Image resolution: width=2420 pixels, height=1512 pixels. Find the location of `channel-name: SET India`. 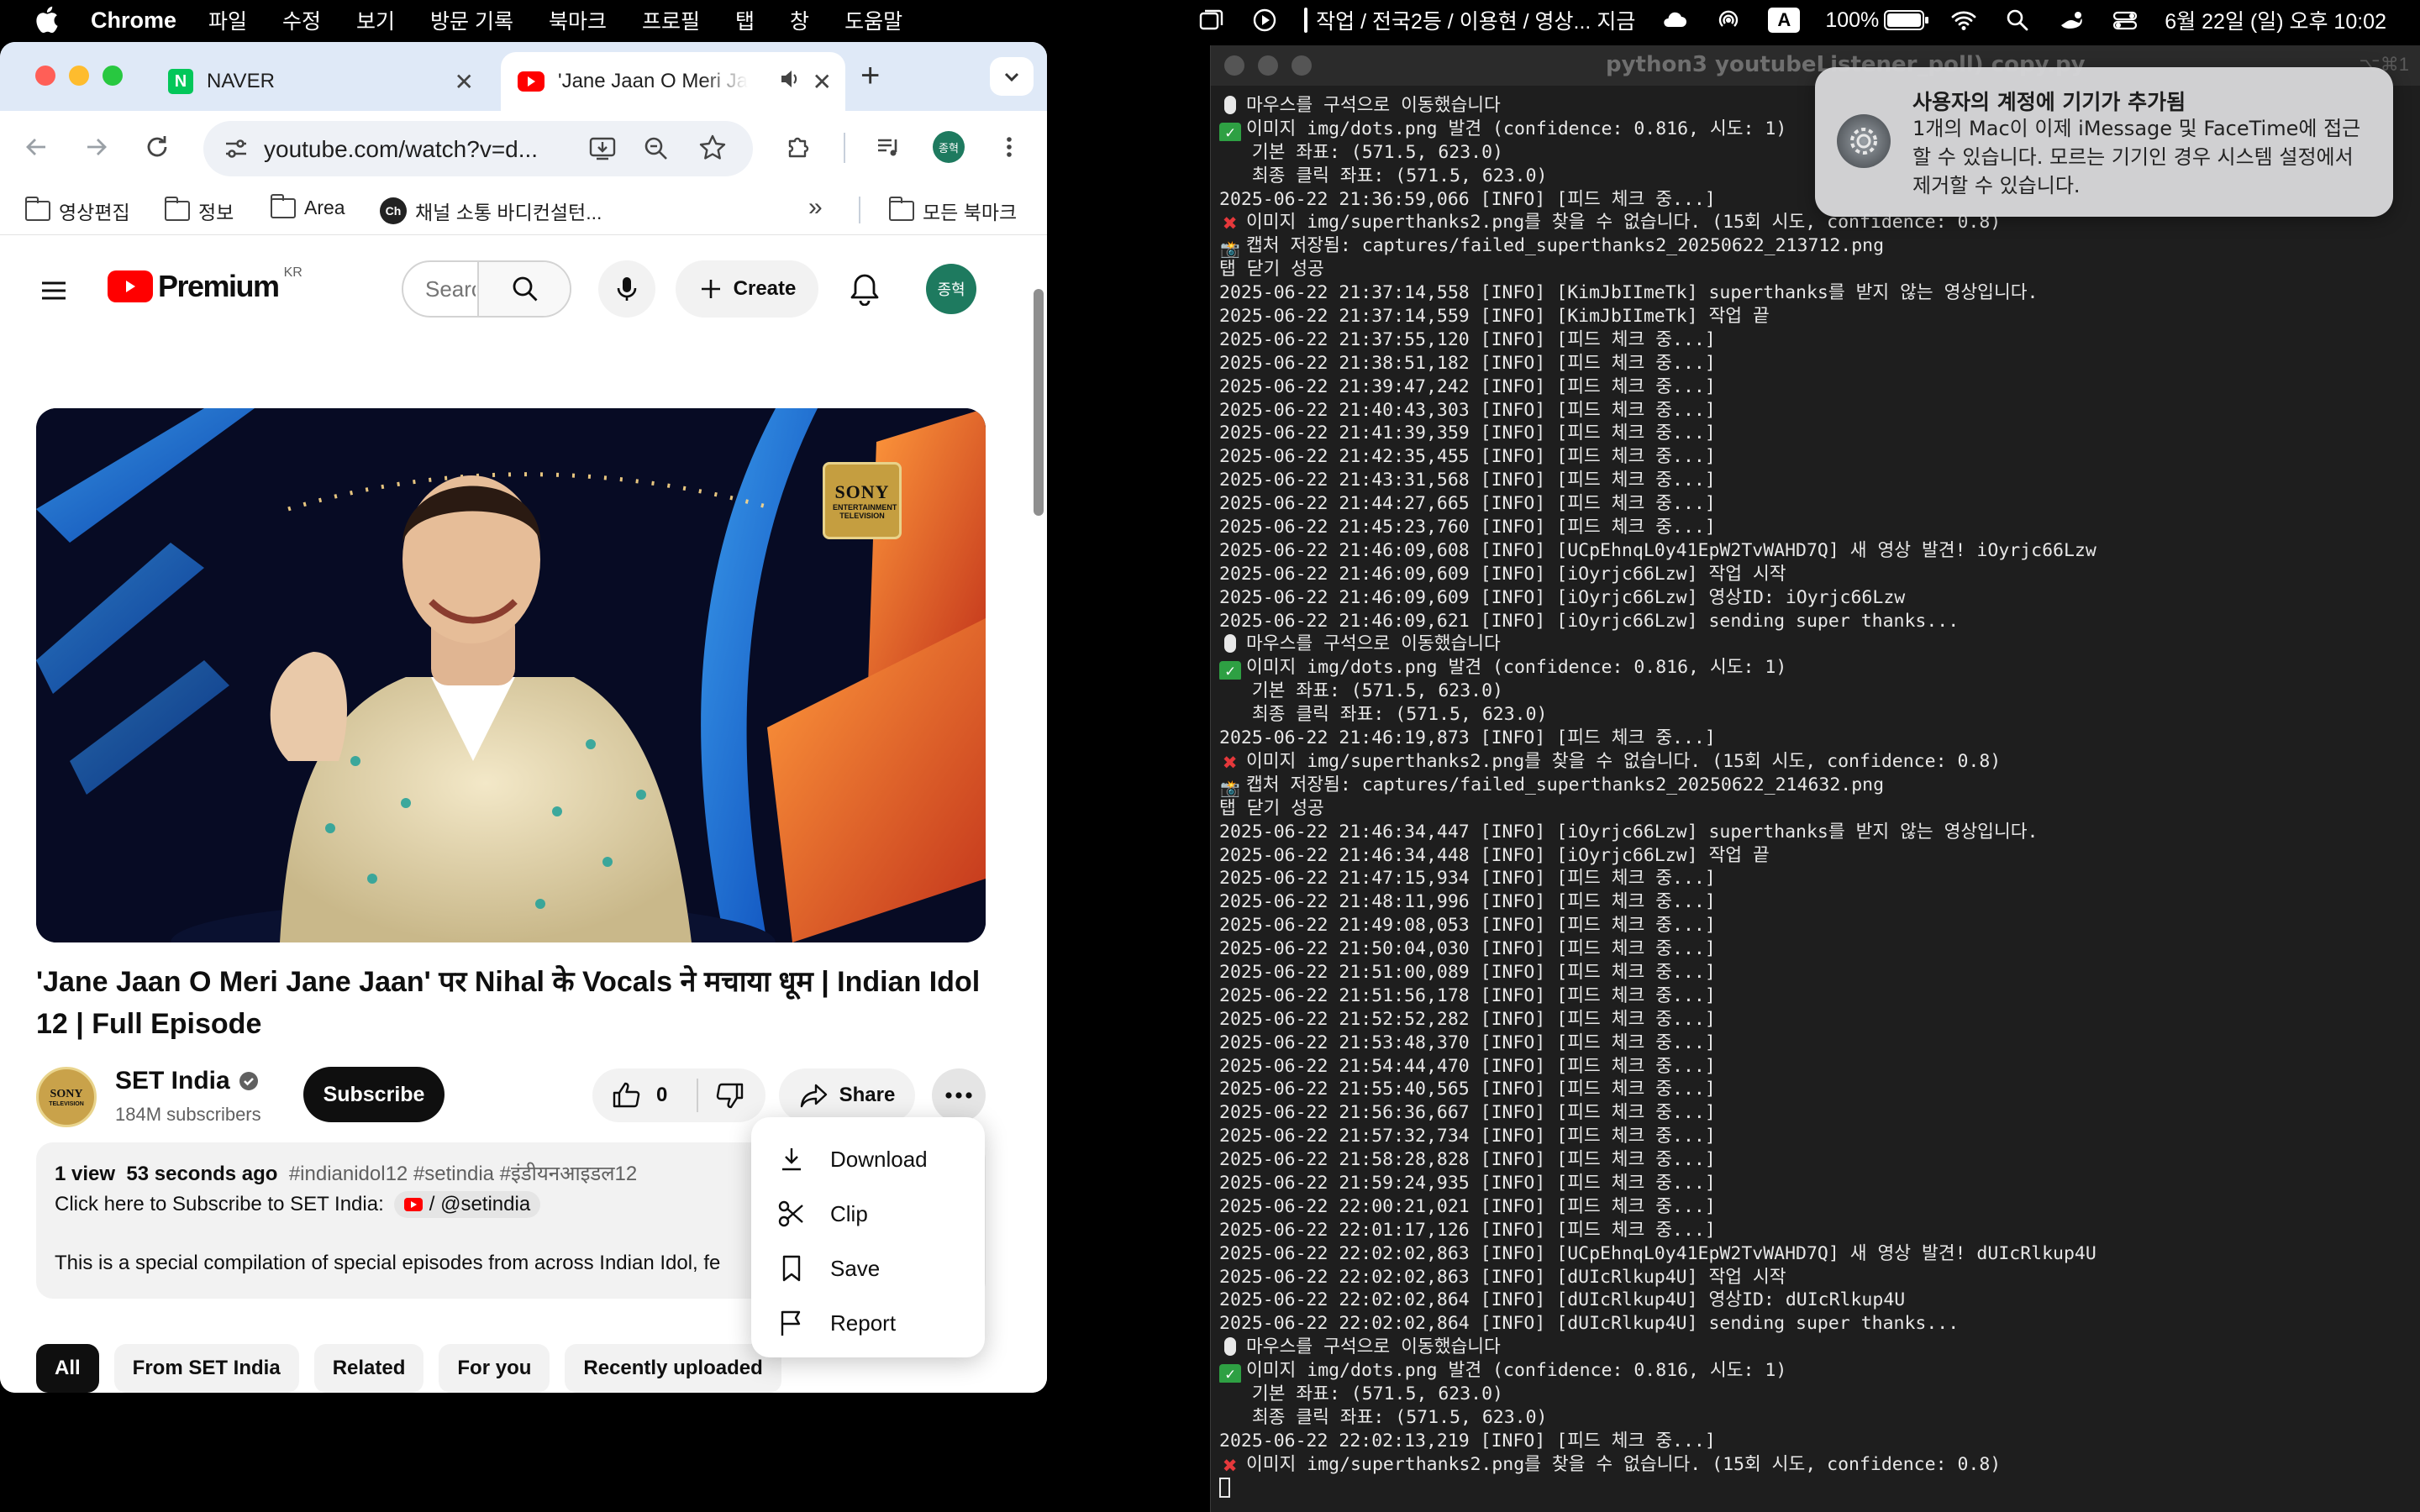

channel-name: SET India is located at coordinates (187, 1081).